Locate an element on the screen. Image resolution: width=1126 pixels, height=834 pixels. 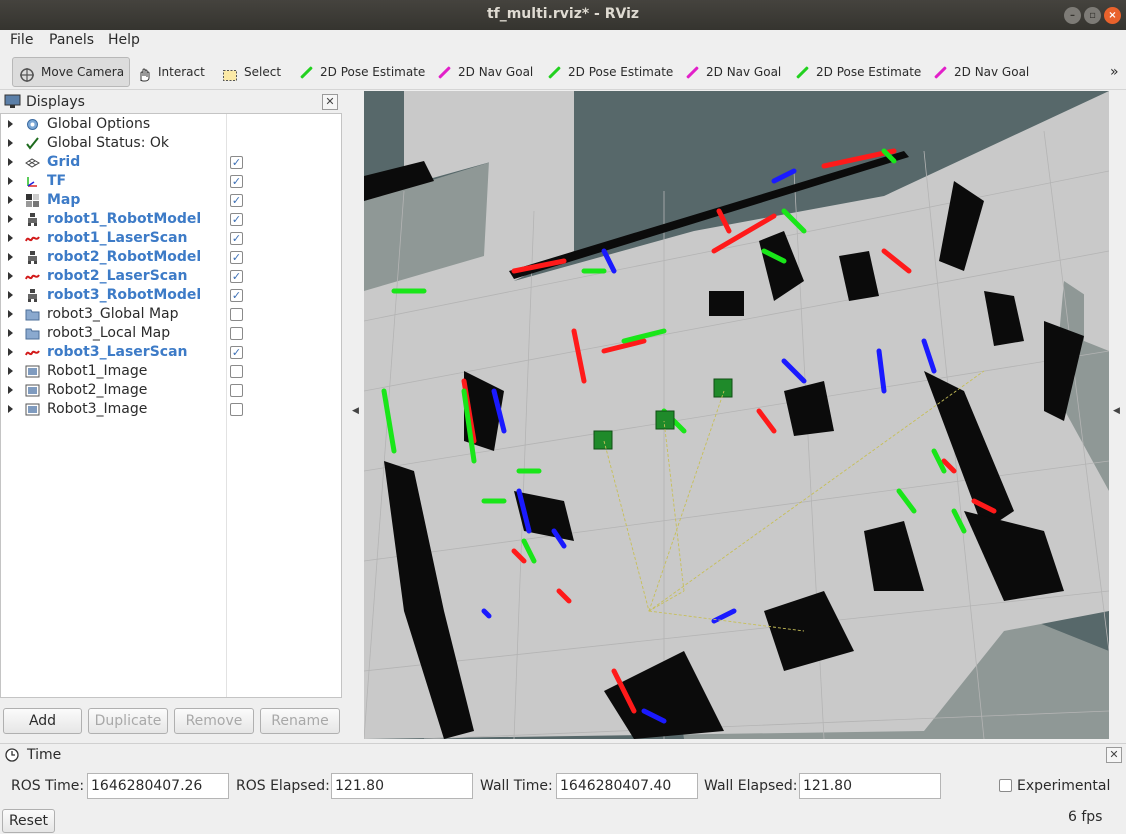
add-button: Add is located at coordinates (42, 721).